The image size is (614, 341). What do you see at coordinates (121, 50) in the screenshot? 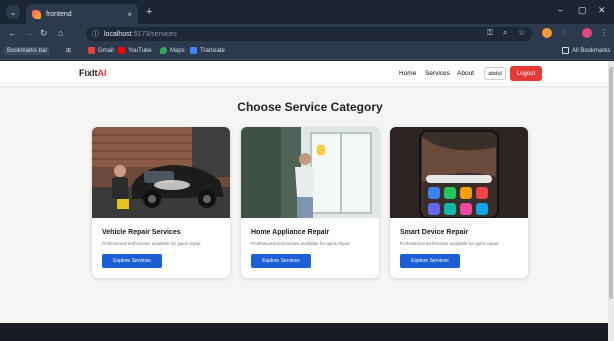
I see `youtube-icon` at bounding box center [121, 50].